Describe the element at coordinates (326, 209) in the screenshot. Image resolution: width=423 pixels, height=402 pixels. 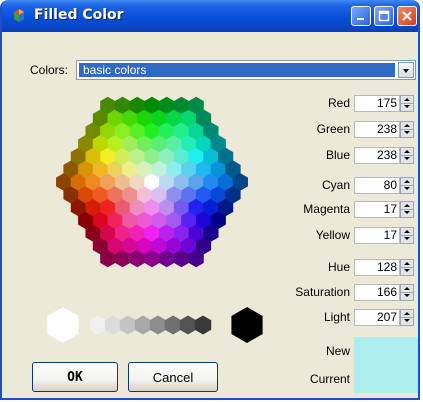
I see `magenta-label: Magenta` at that location.